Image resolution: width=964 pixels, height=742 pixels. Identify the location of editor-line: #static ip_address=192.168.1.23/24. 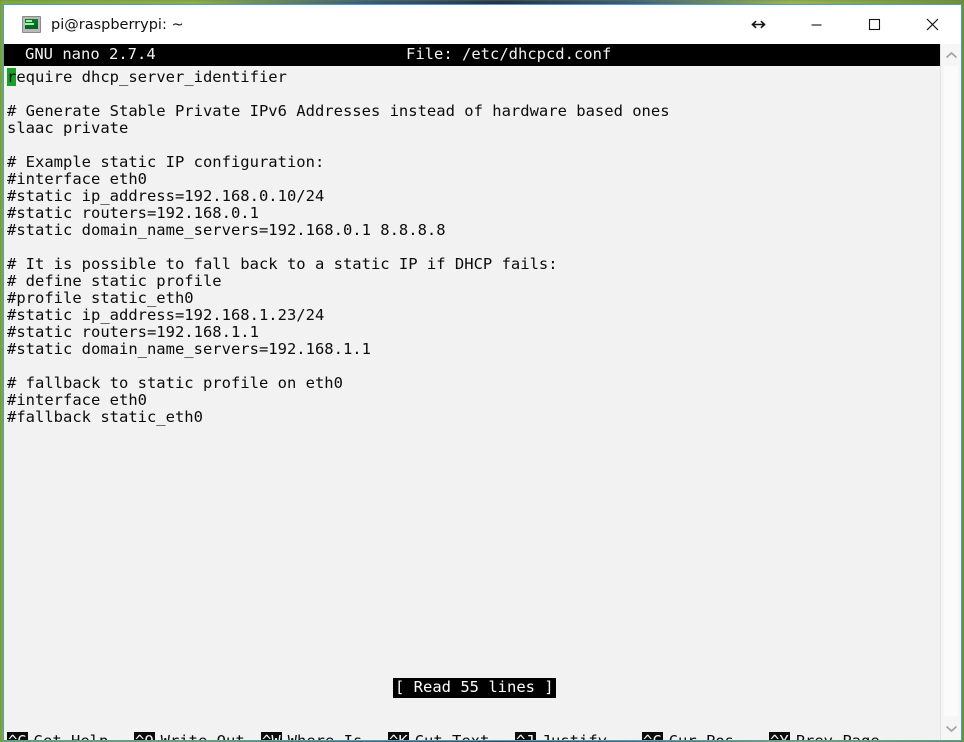
(166, 315).